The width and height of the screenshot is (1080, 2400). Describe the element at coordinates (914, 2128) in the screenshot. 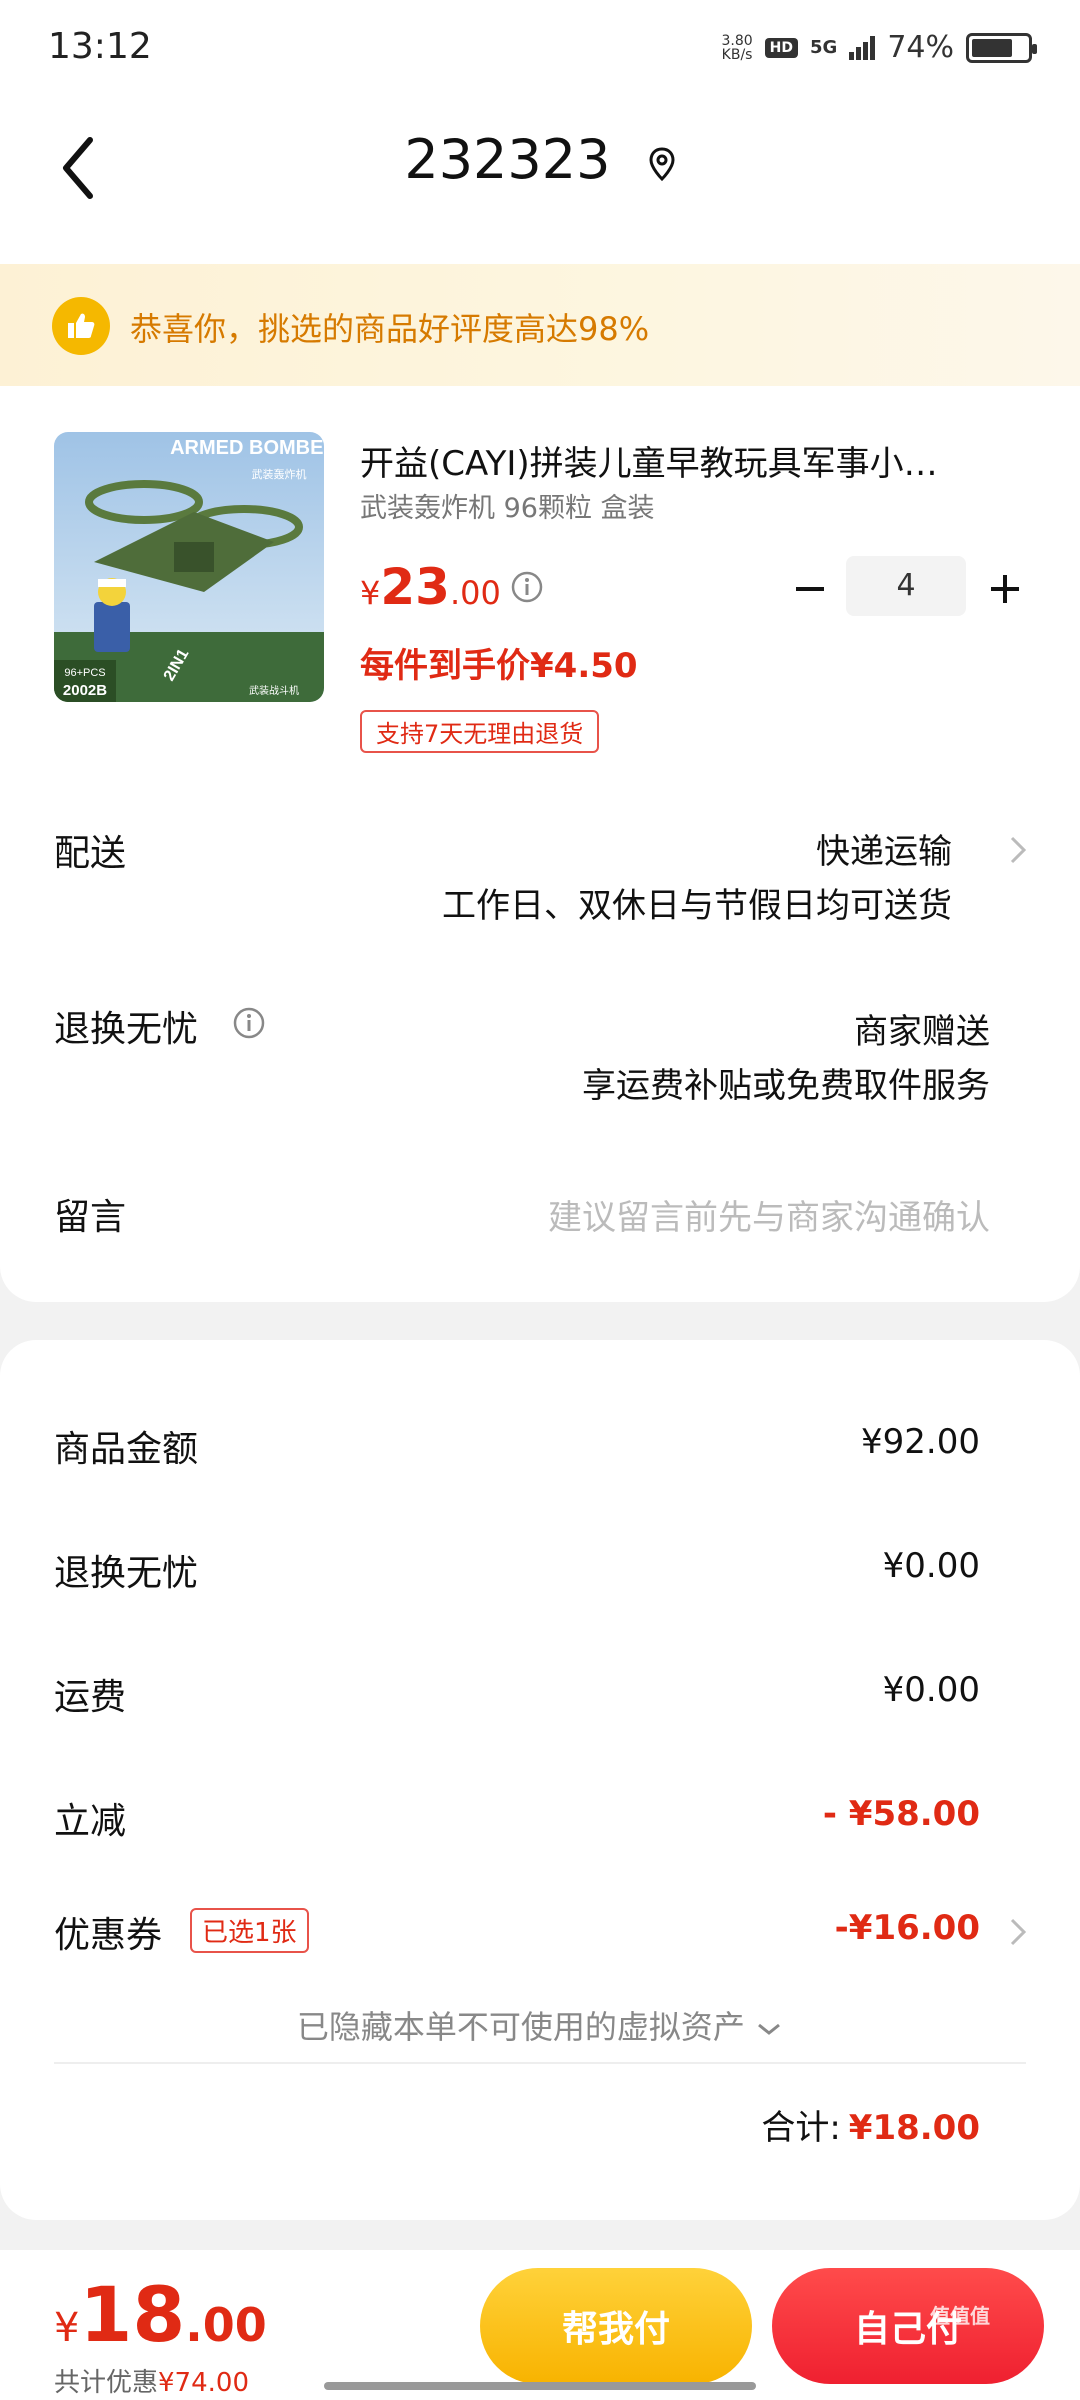

I see `total-value: ¥18.00` at that location.